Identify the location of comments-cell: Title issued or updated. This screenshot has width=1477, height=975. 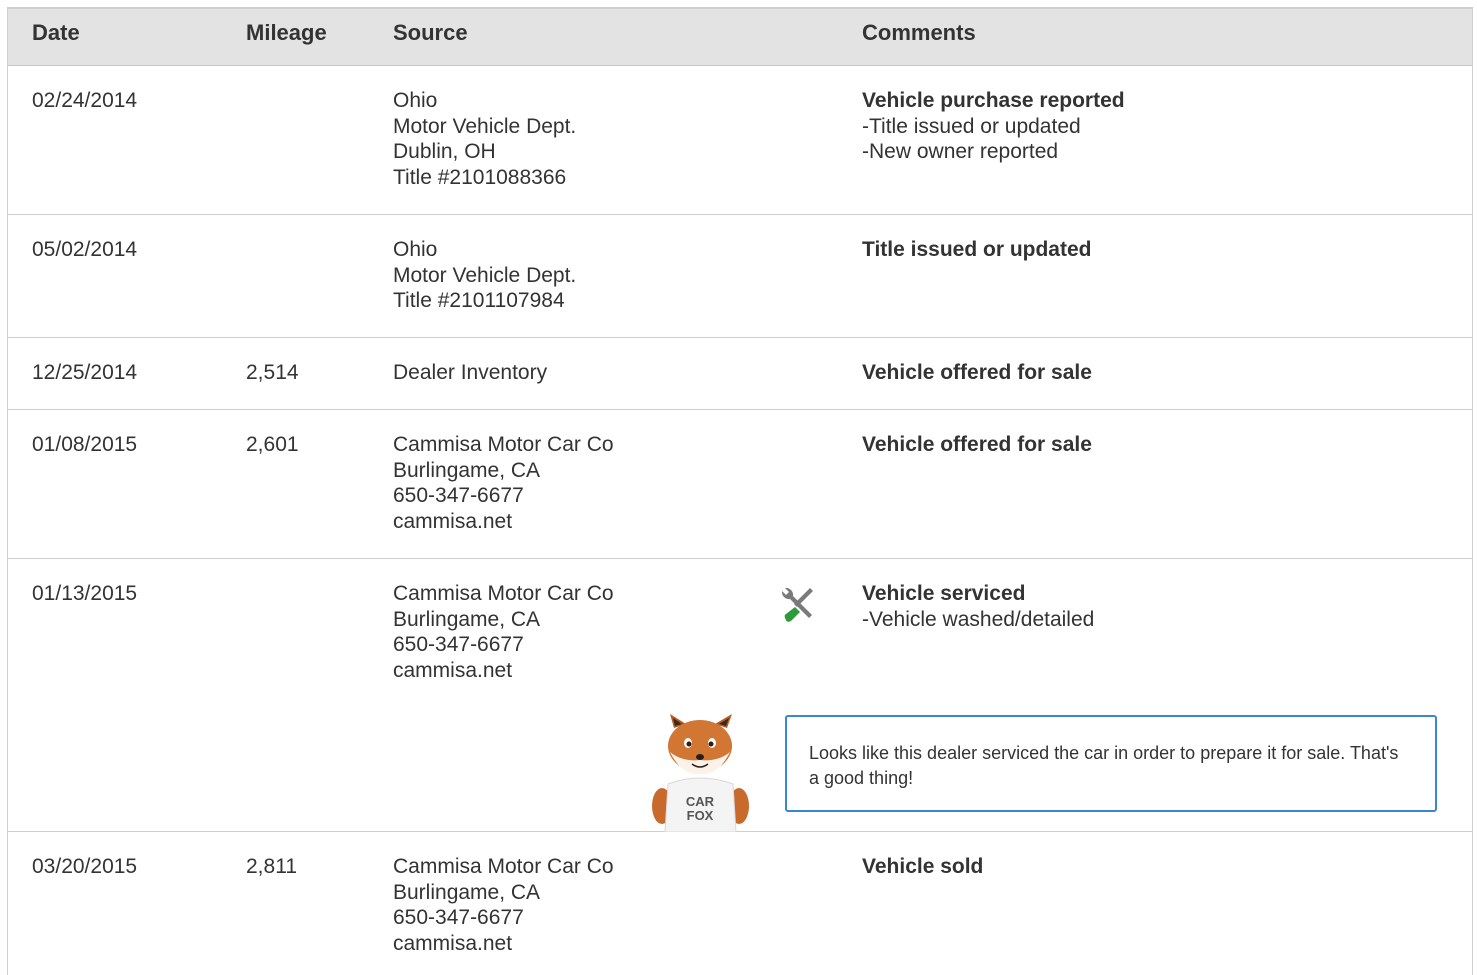
(976, 250).